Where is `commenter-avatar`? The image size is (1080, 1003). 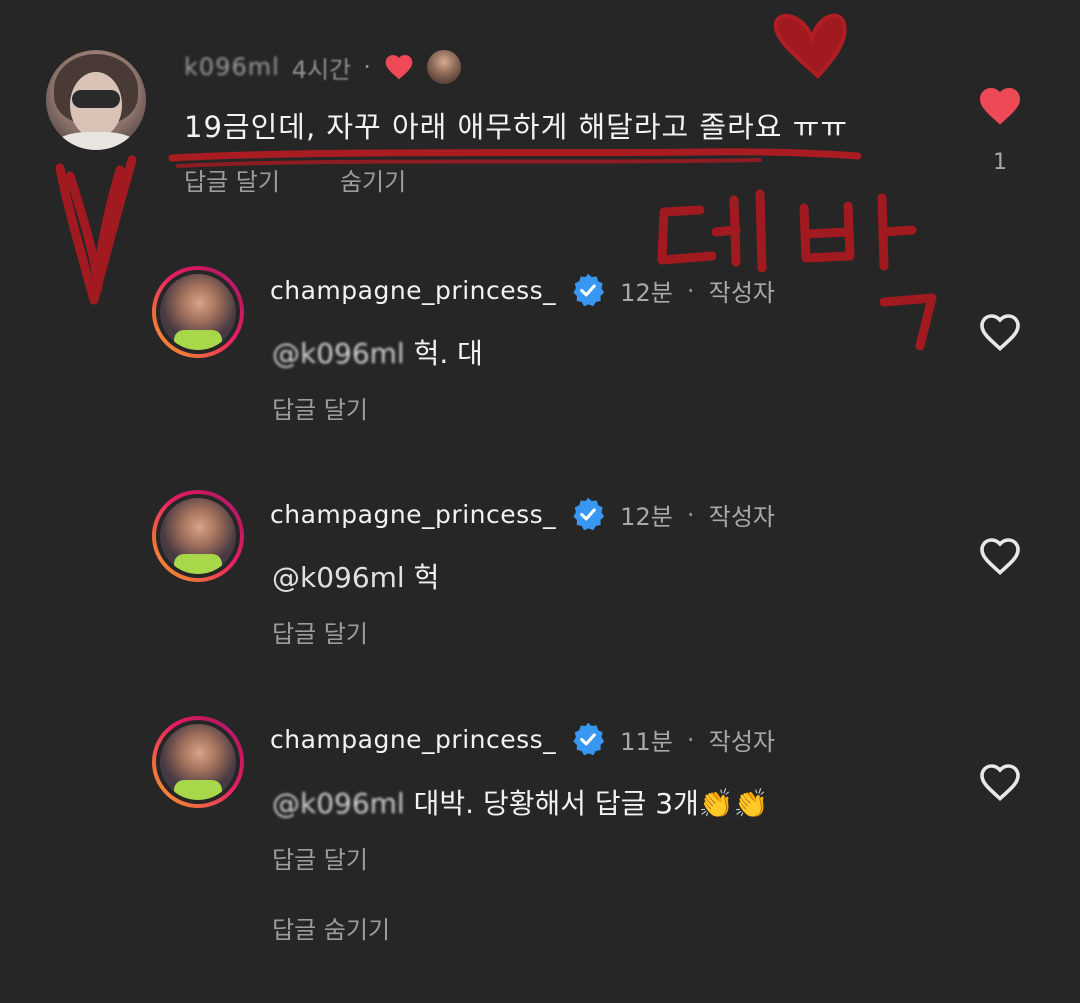
commenter-avatar is located at coordinates (96, 100).